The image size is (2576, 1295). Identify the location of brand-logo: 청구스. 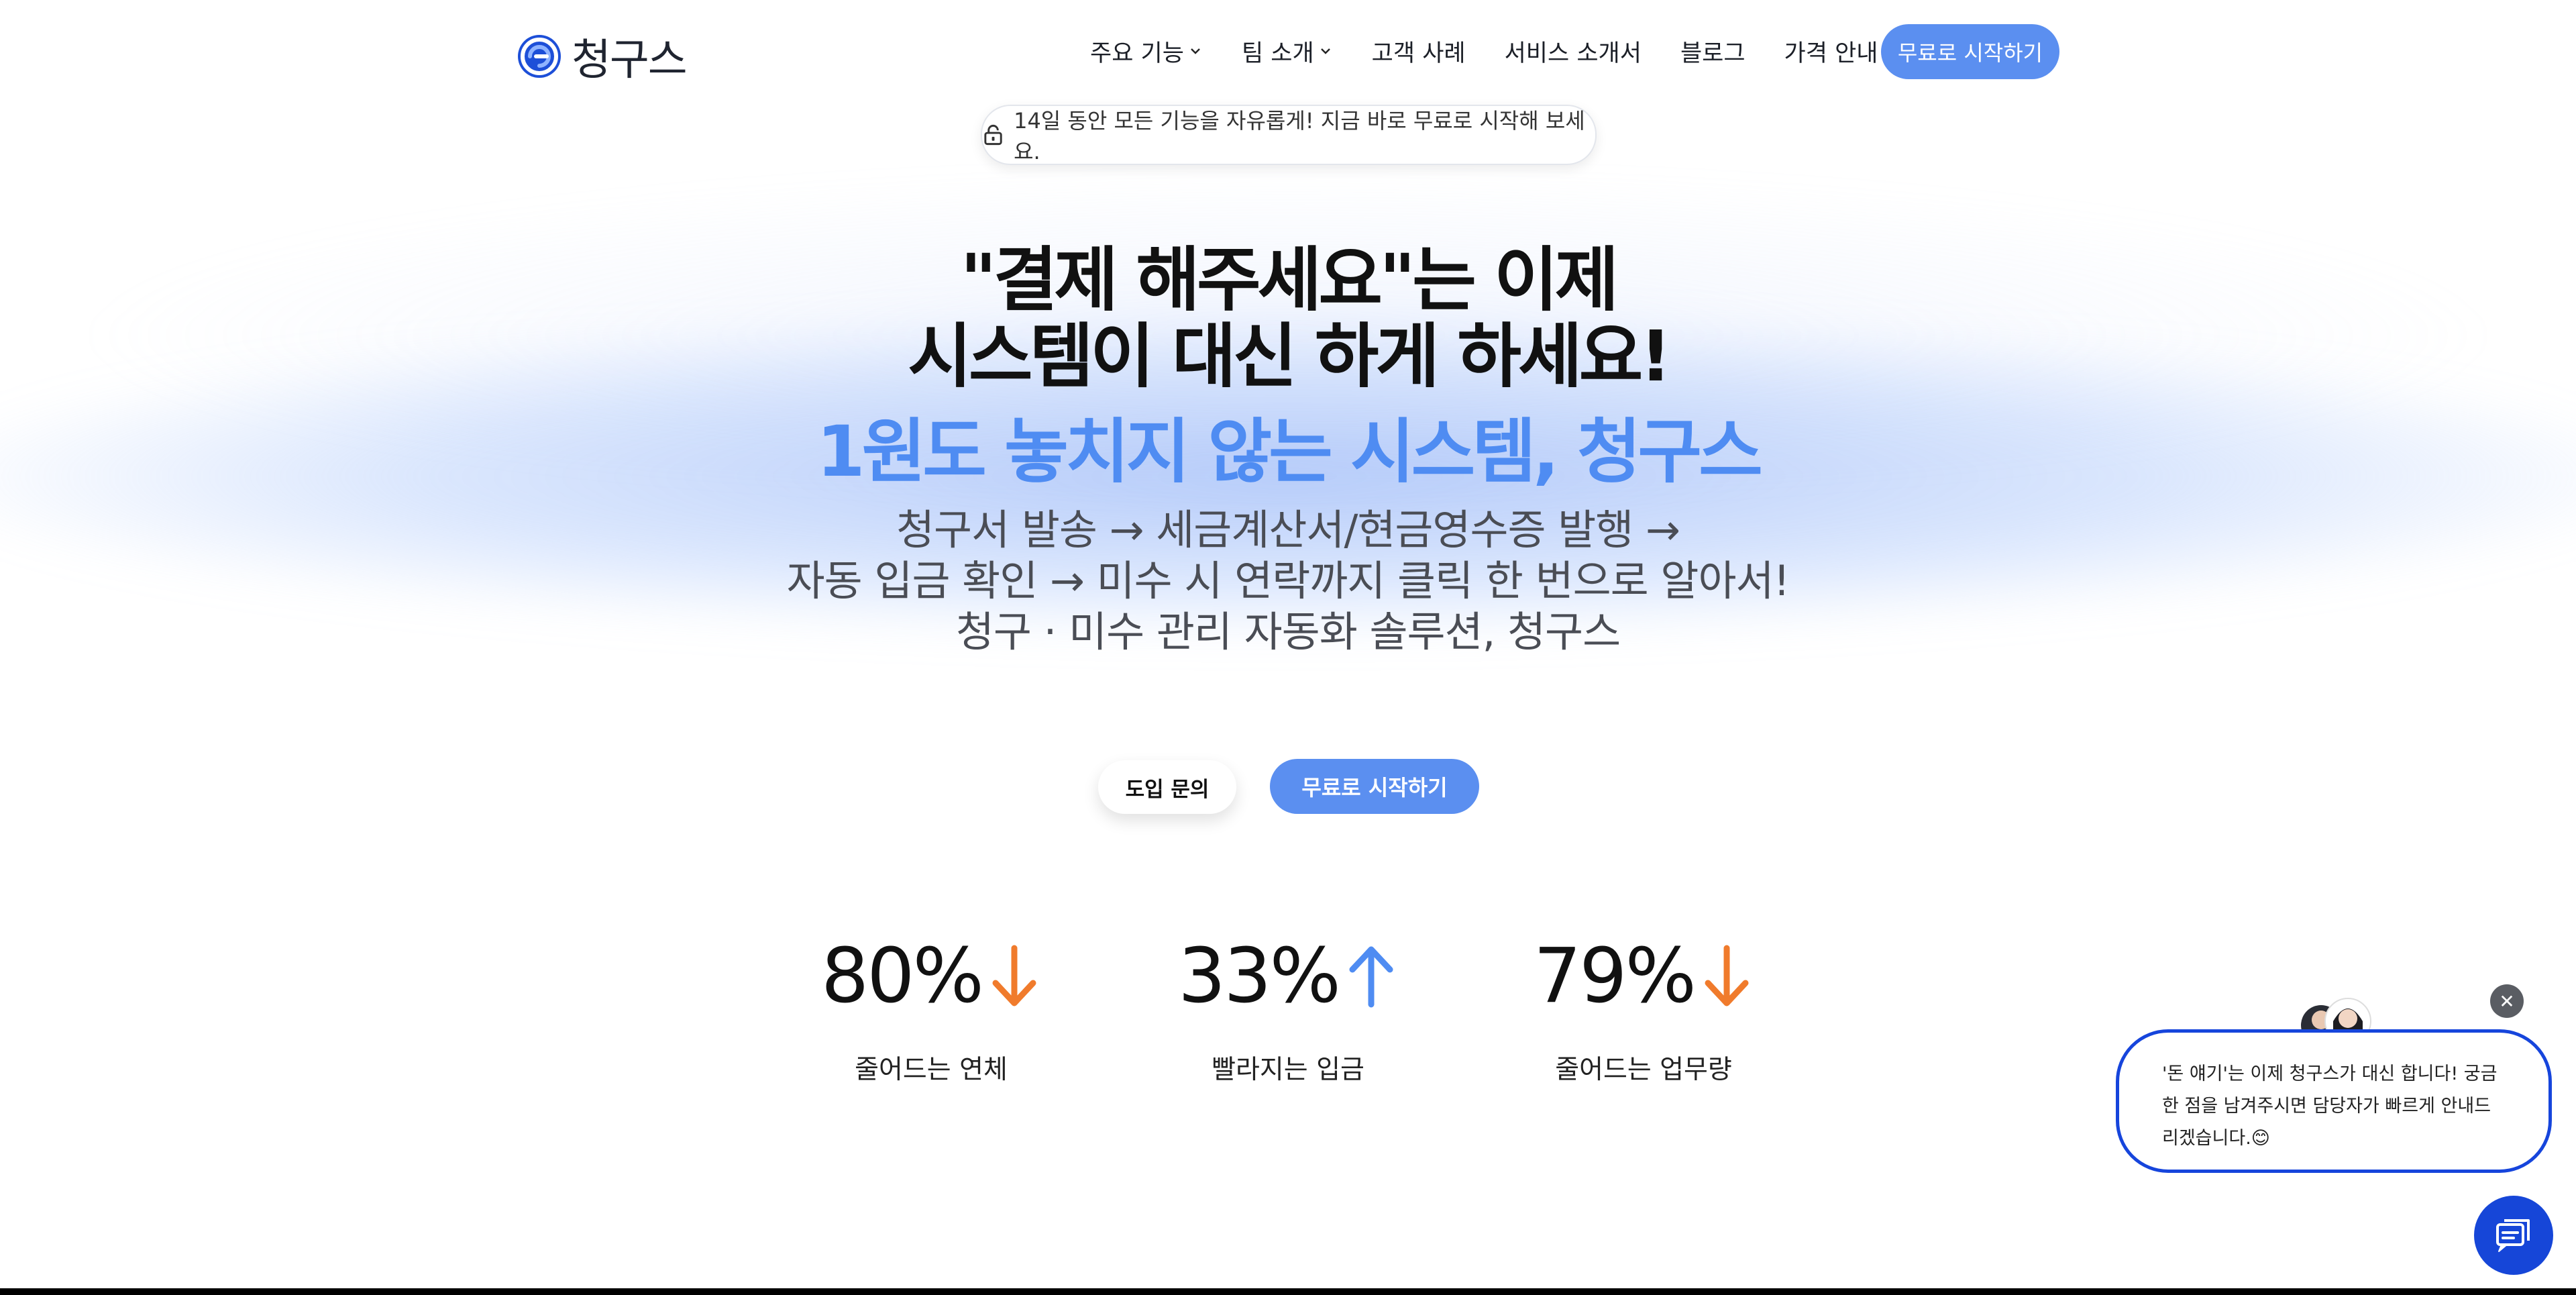
(601, 56).